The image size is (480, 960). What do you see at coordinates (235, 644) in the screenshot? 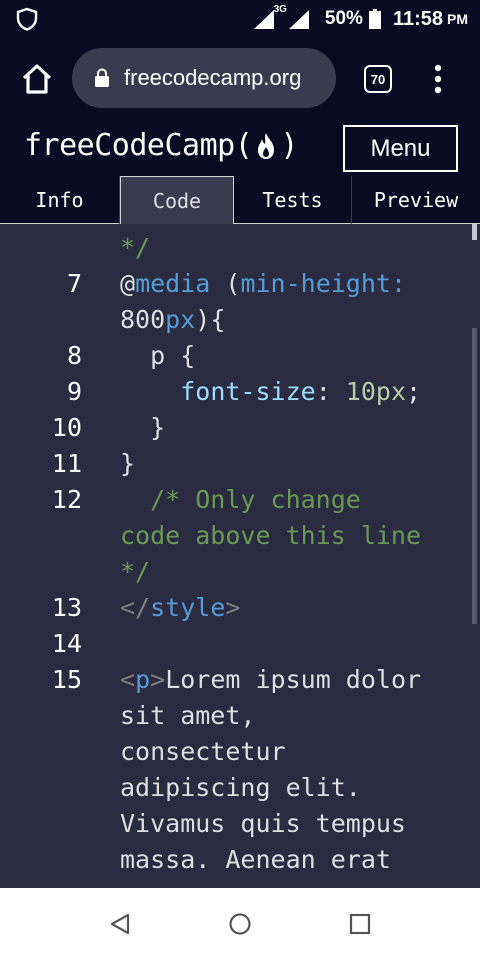
I see `code-line: 14` at bounding box center [235, 644].